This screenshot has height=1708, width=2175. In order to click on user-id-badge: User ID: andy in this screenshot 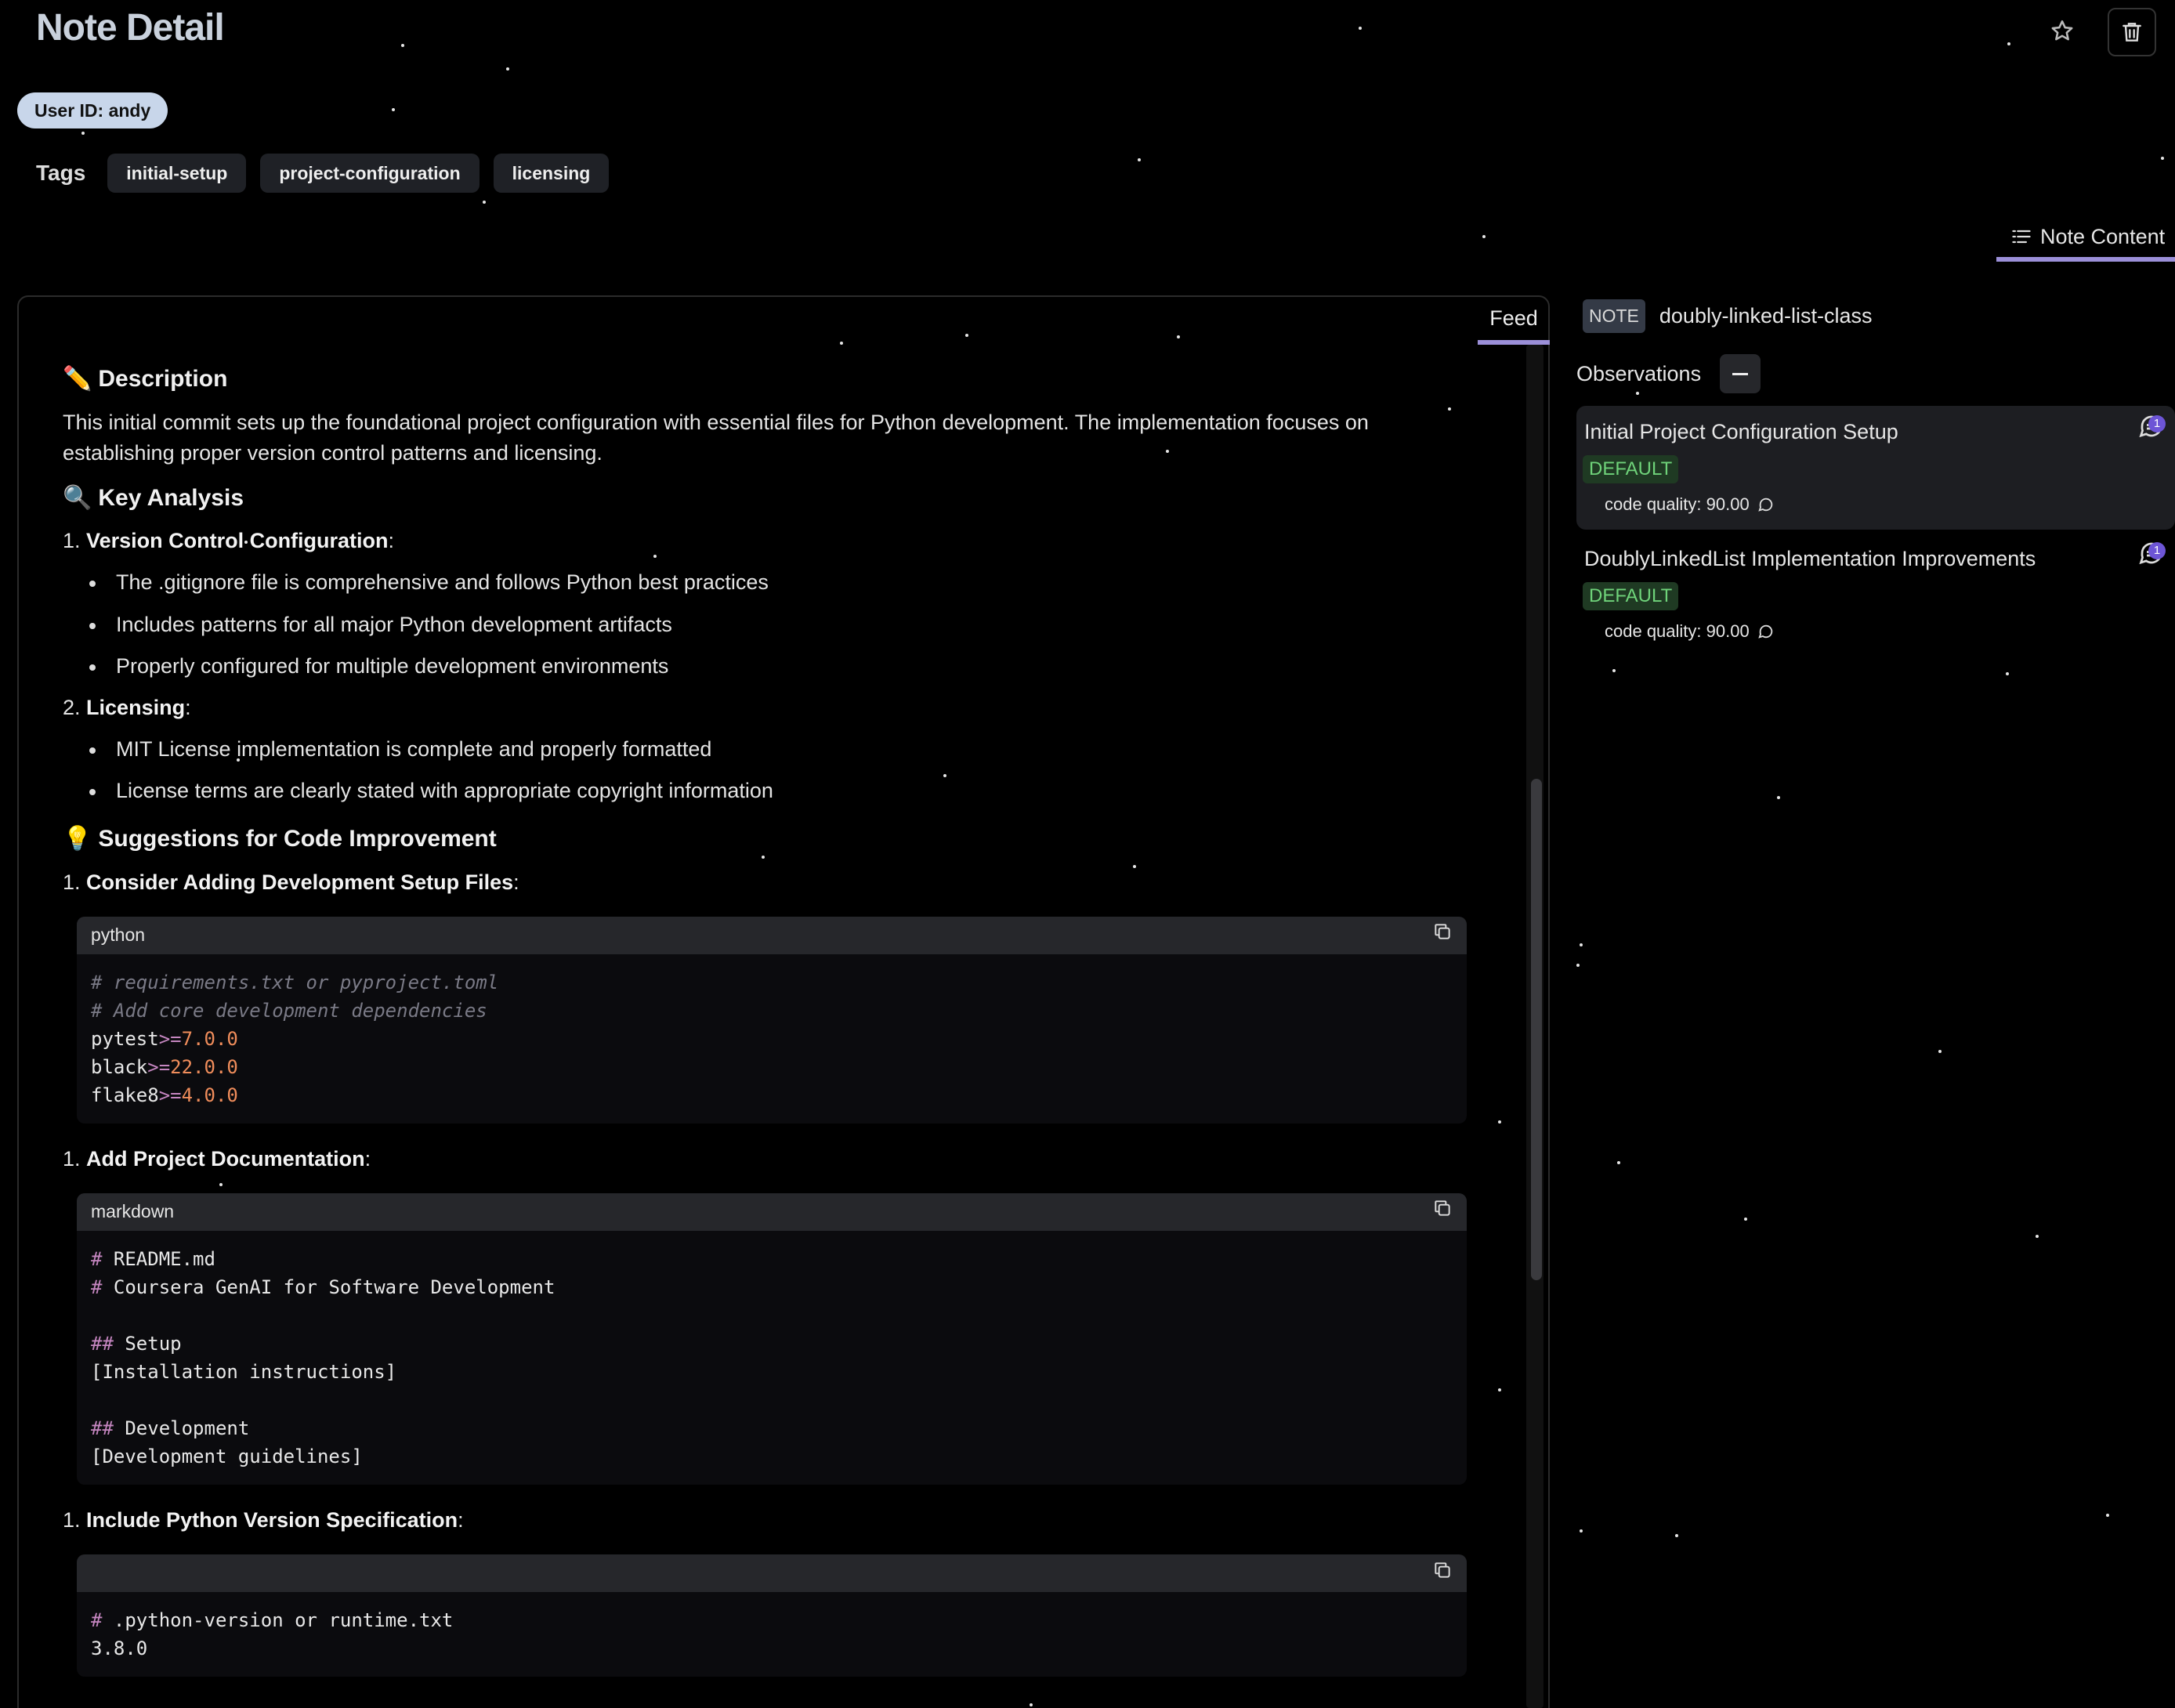, I will do `click(93, 110)`.